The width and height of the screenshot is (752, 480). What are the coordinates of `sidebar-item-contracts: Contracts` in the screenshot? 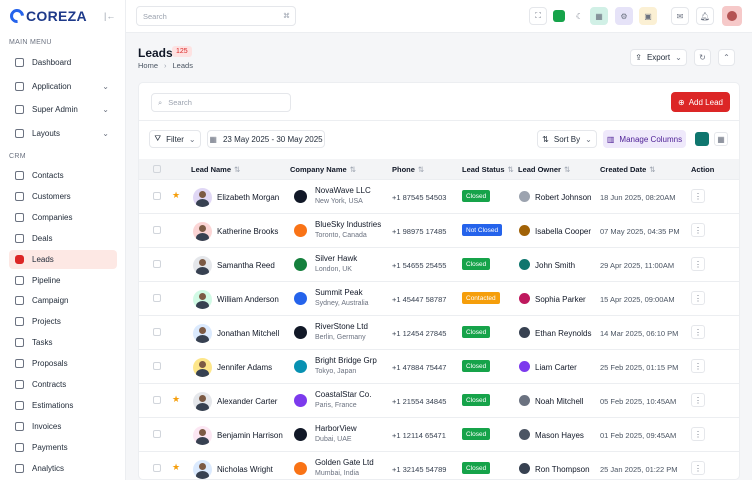 It's located at (63, 384).